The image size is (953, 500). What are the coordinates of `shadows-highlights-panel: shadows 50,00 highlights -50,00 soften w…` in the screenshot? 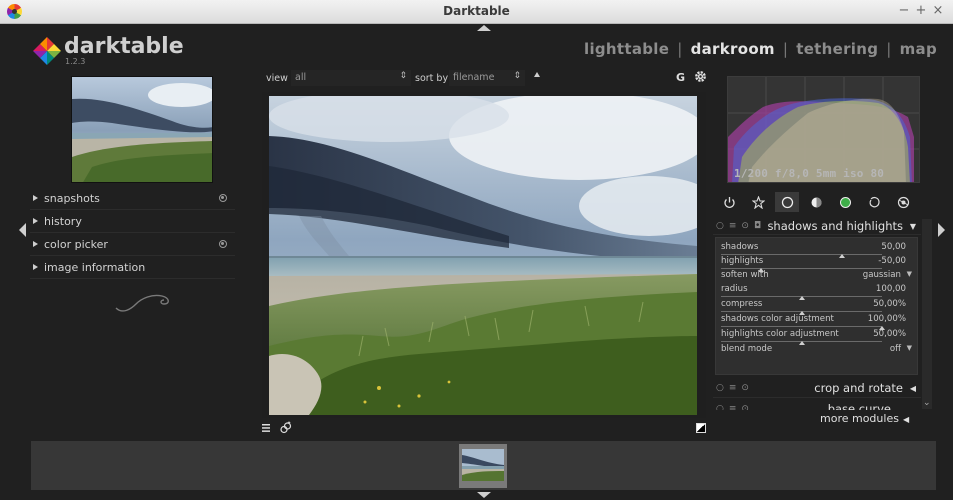 It's located at (816, 306).